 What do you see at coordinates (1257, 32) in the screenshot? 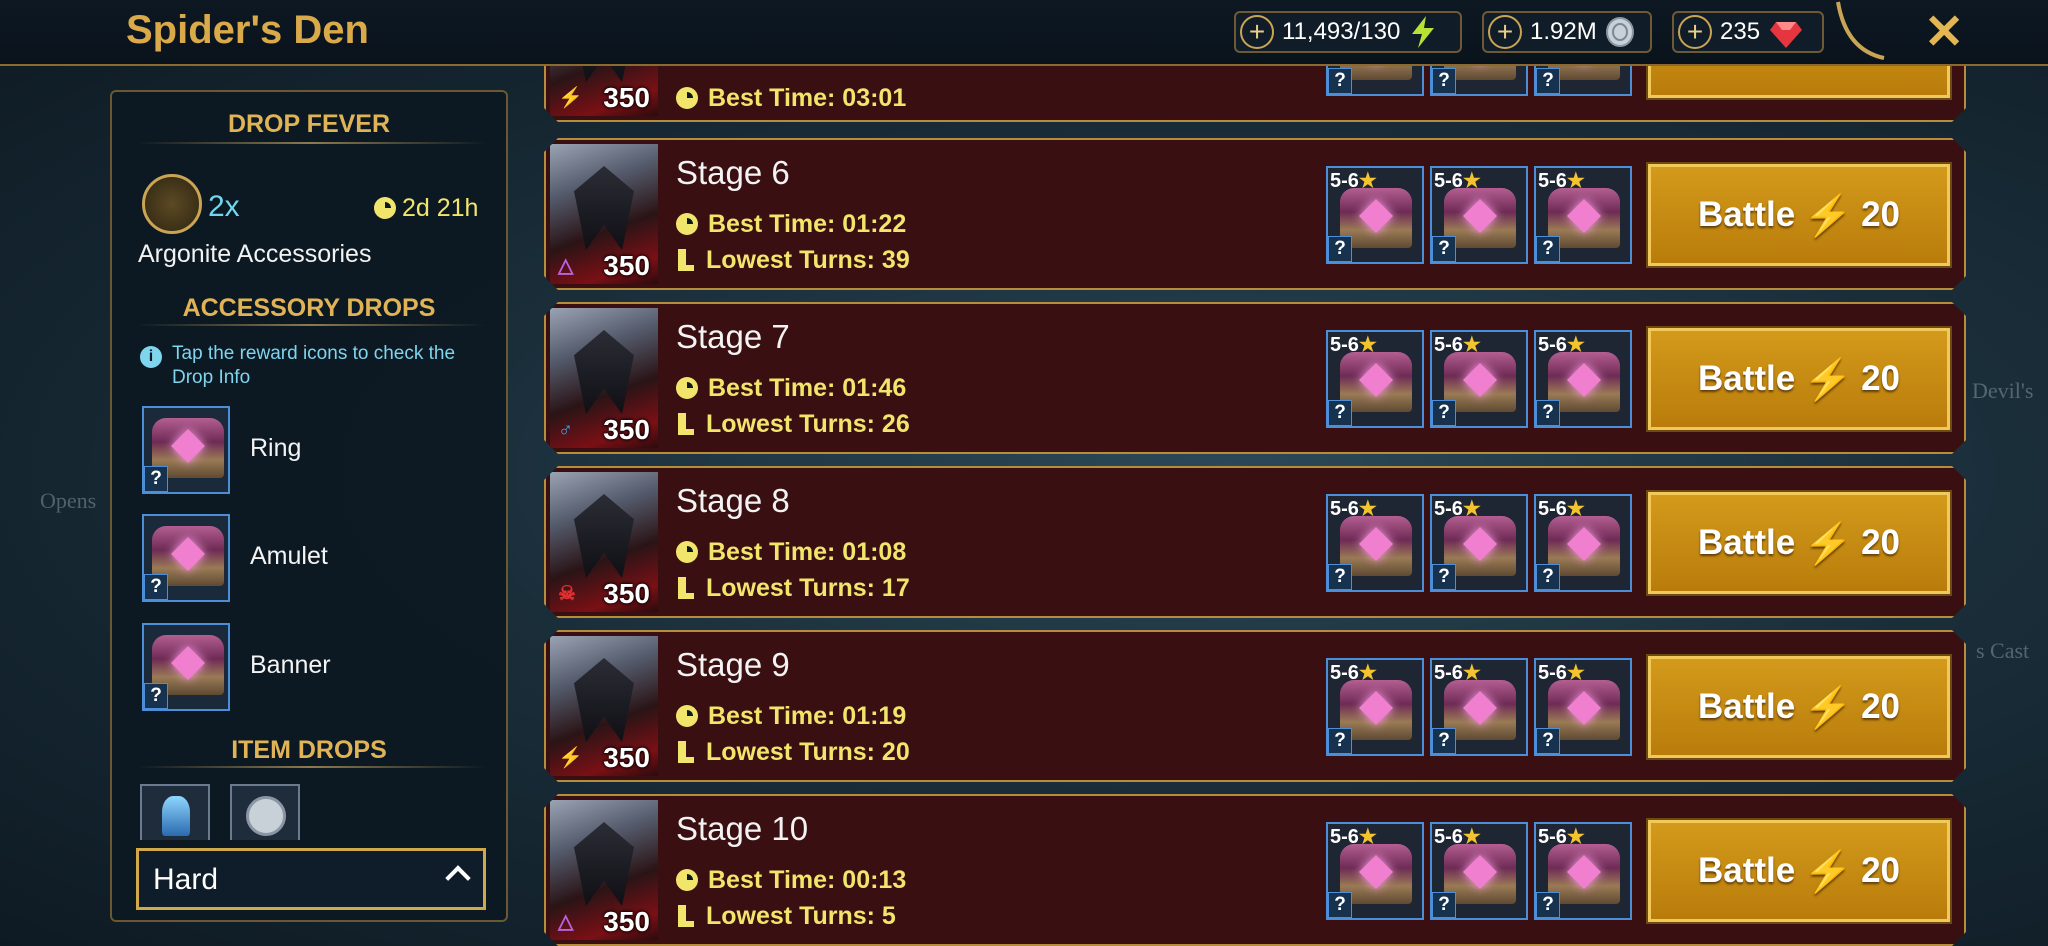
I see `add-energy-button: +` at bounding box center [1257, 32].